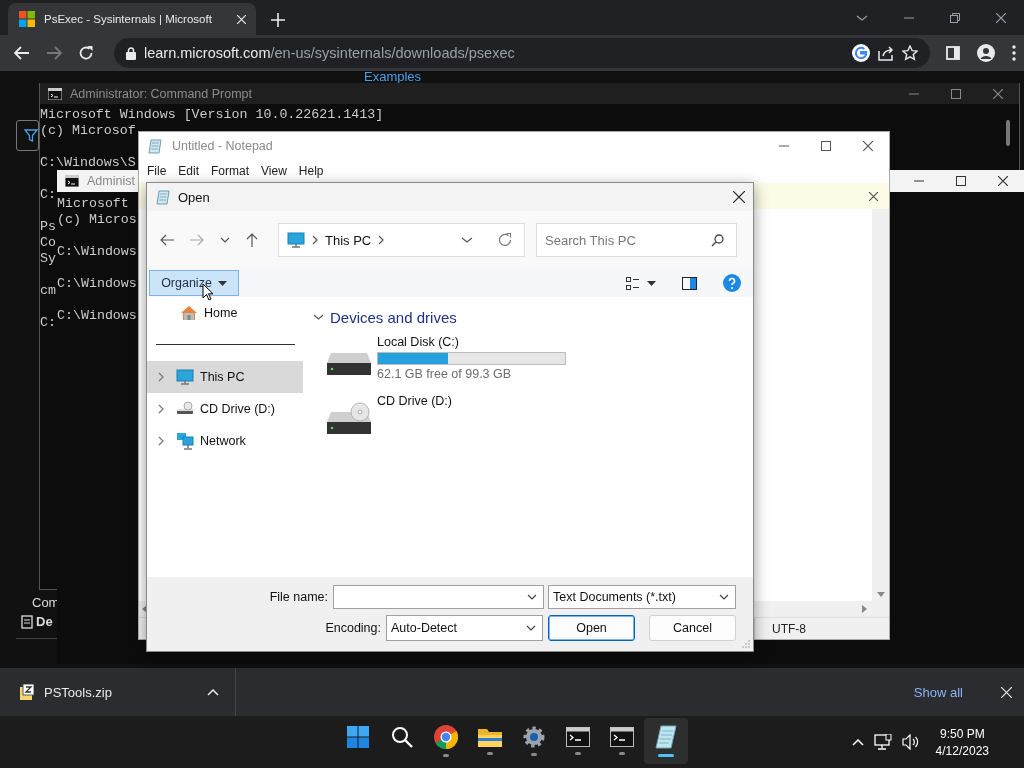  Describe the element at coordinates (955, 17) in the screenshot. I see `restore-icon` at that location.